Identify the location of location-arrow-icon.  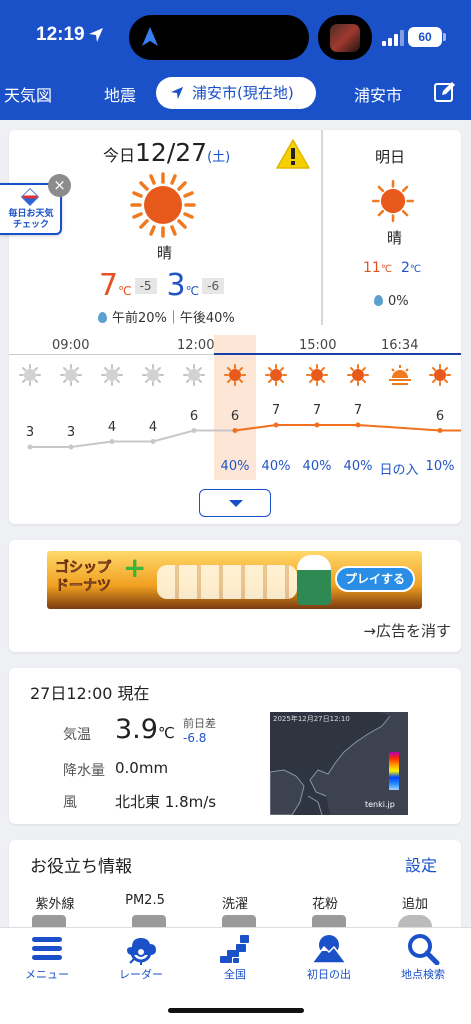
(96, 35).